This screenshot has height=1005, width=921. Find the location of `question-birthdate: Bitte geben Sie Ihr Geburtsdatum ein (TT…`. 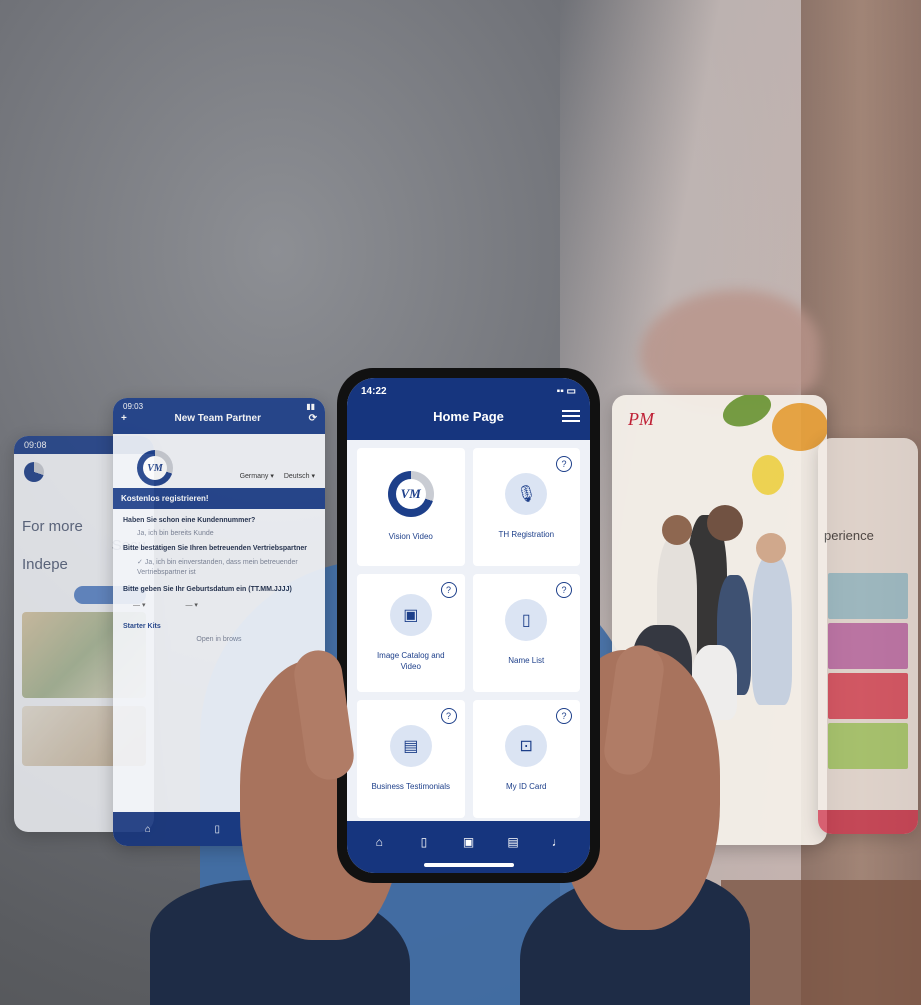

question-birthdate: Bitte geben Sie Ihr Geburtsdatum ein (TT… is located at coordinates (207, 589).